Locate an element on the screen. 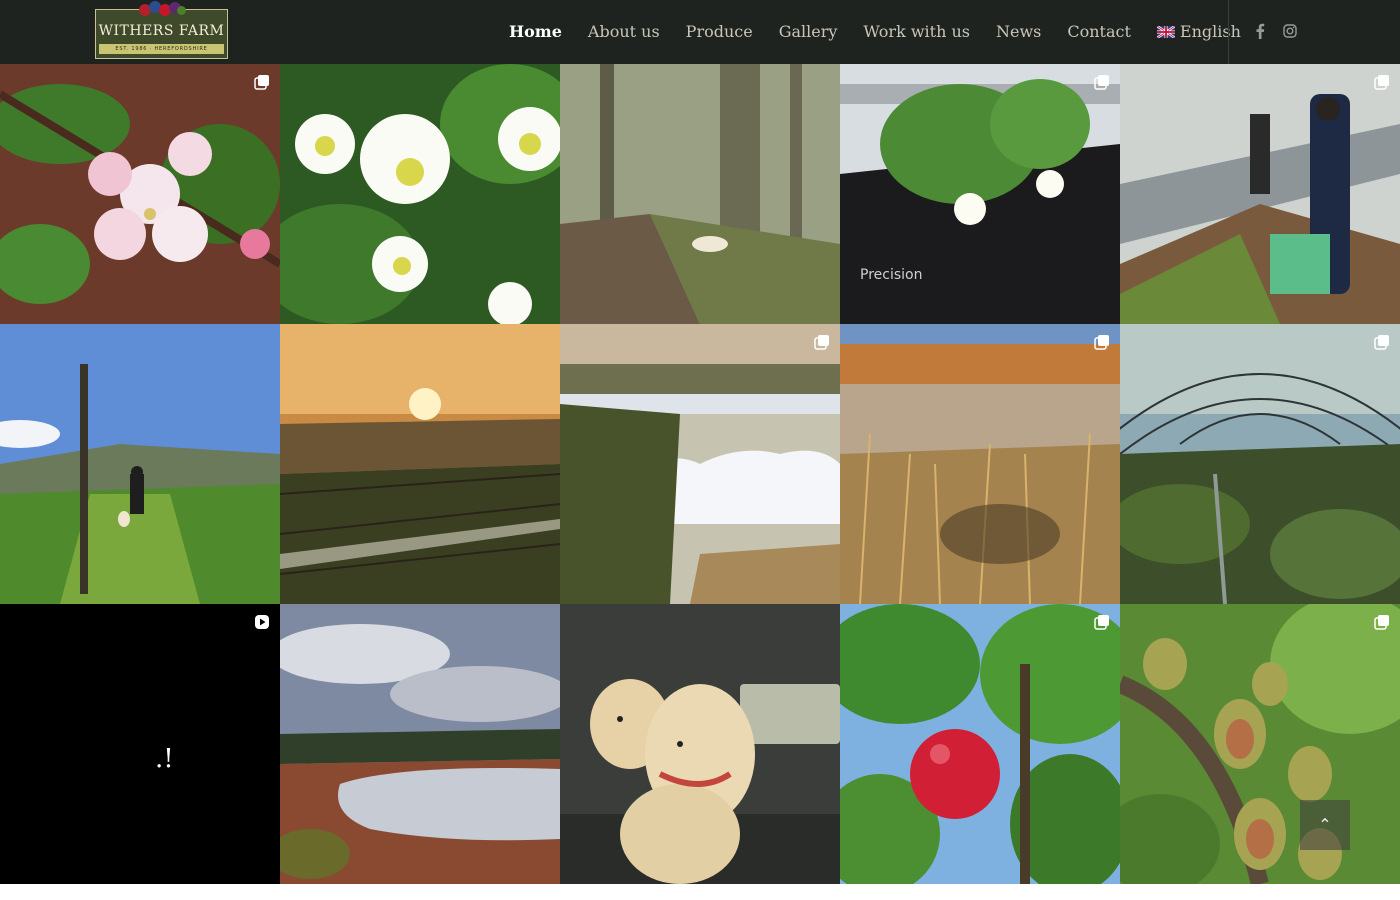  gallery-tile-polytunnel-workers is located at coordinates (1260, 194).